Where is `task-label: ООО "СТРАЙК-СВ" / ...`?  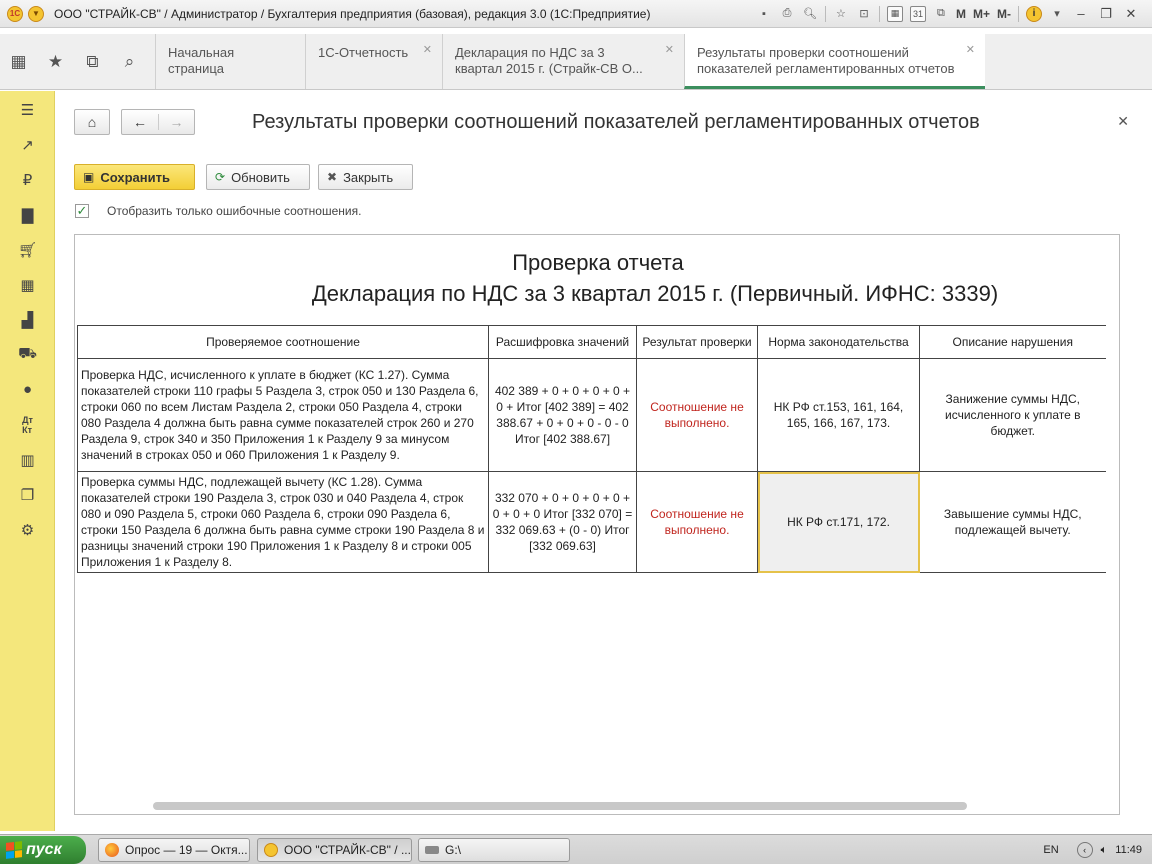 task-label: ООО "СТРАЙК-СВ" / ... is located at coordinates (347, 850).